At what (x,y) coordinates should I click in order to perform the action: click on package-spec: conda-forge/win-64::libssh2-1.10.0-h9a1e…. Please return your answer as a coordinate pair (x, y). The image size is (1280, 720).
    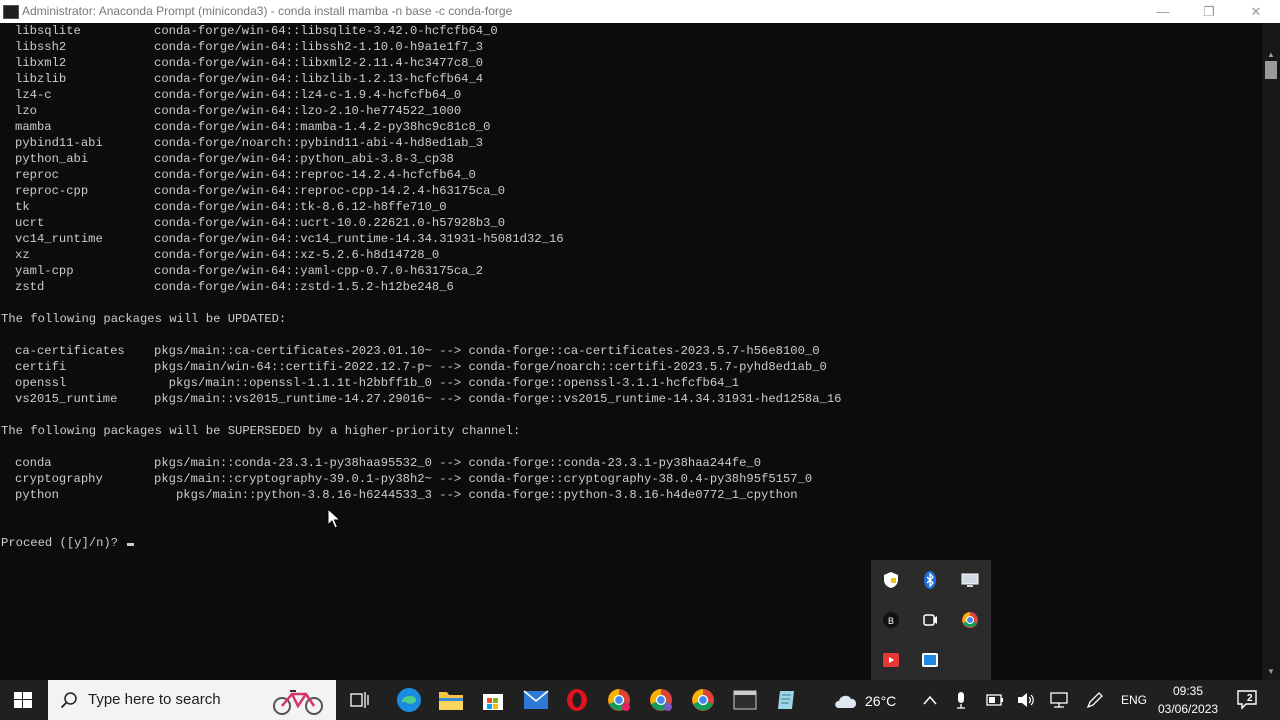
    Looking at the image, I should click on (319, 47).